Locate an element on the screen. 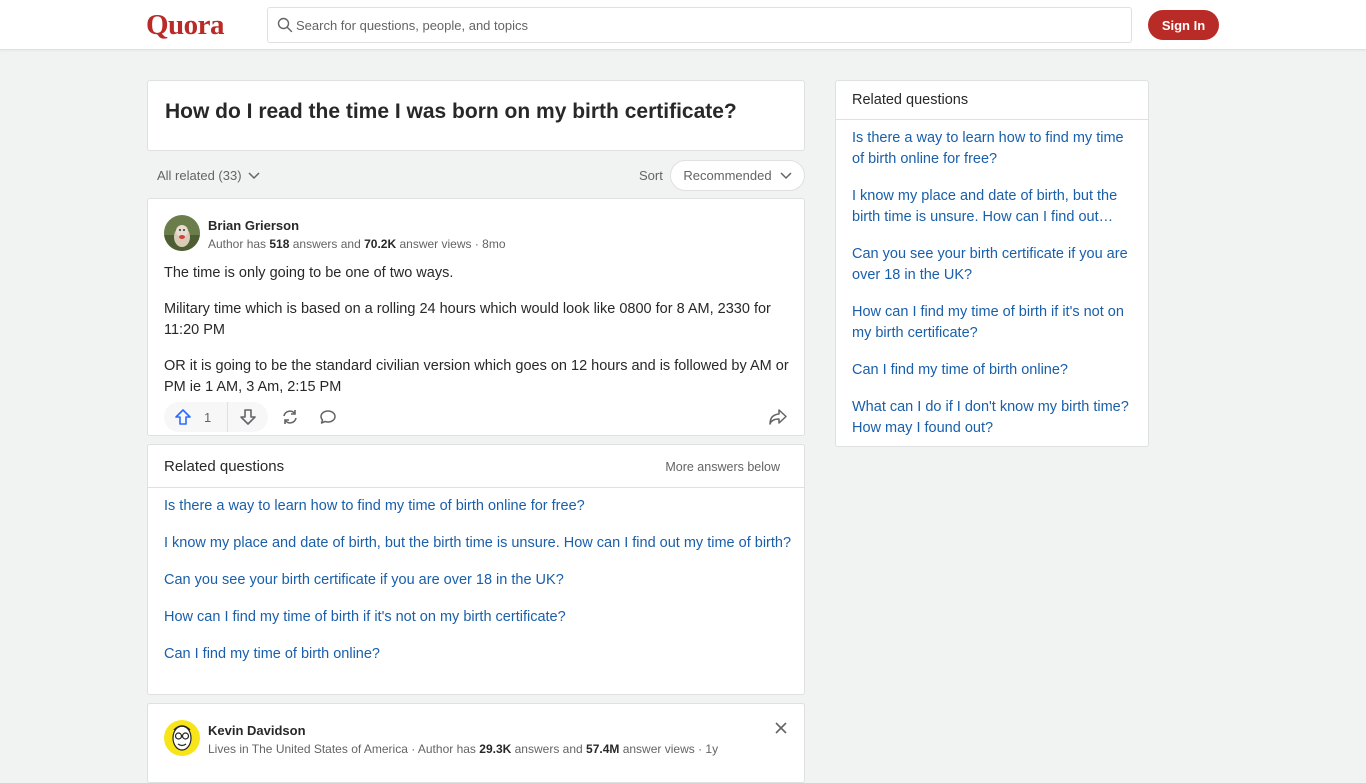  share-repost-button is located at coordinates (290, 417).